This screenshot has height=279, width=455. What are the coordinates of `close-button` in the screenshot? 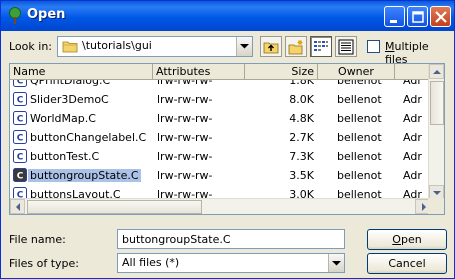 It's located at (440, 16).